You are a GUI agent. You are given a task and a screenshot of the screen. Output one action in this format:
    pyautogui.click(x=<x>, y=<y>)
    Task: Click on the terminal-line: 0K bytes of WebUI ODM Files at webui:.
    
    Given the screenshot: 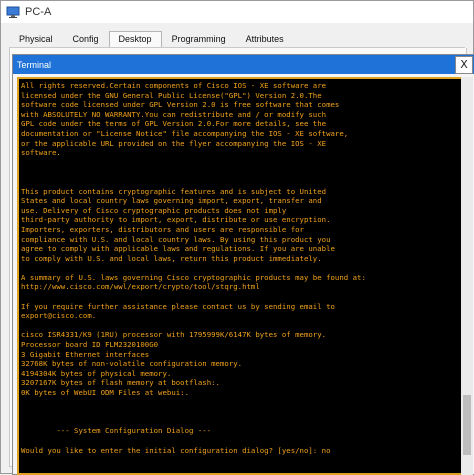 What is the action you would take?
    pyautogui.click(x=105, y=392)
    